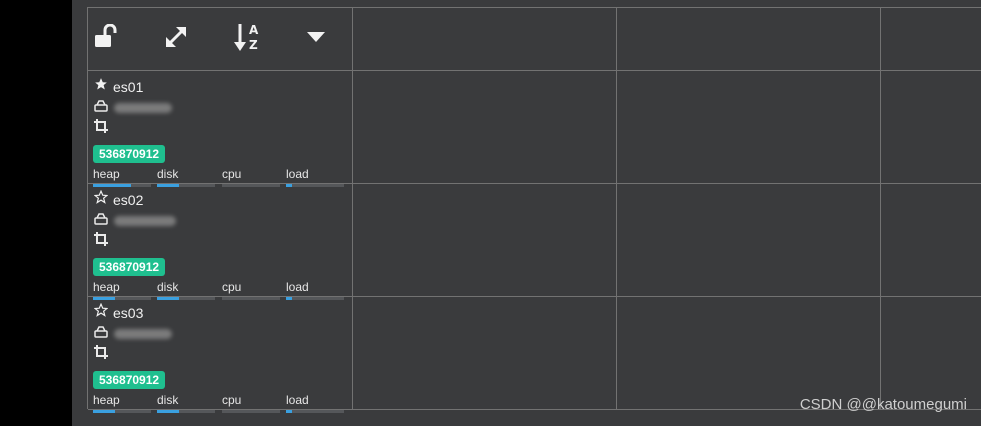  What do you see at coordinates (122, 403) in the screenshot?
I see `metric-heap: heap` at bounding box center [122, 403].